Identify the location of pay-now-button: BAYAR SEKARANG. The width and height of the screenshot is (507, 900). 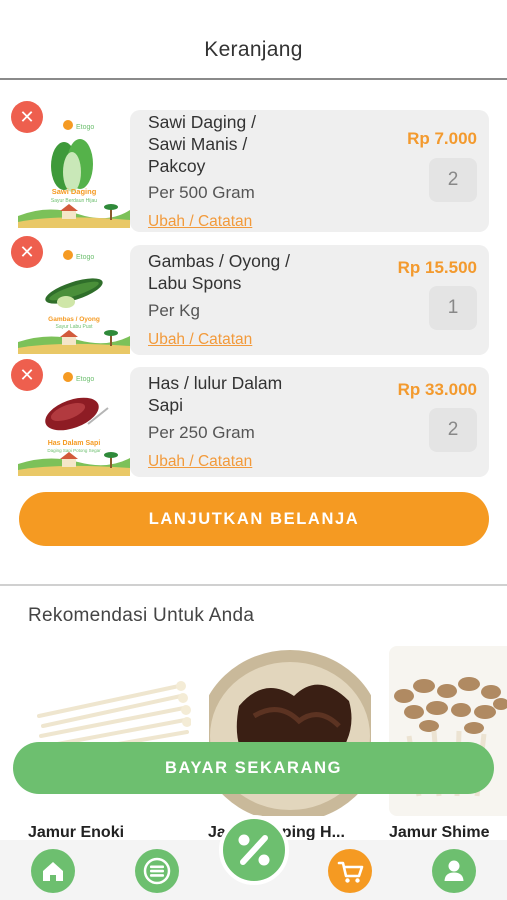
(253, 768).